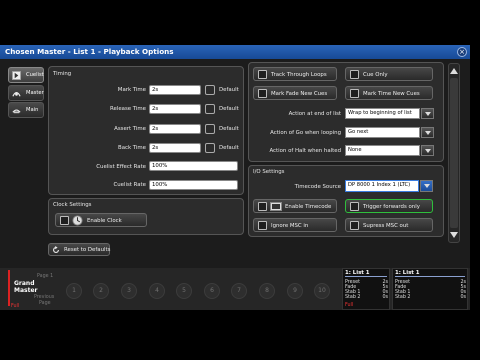 The height and width of the screenshot is (360, 480). Describe the element at coordinates (44, 297) in the screenshot. I see `previous-page-label: Previous` at that location.